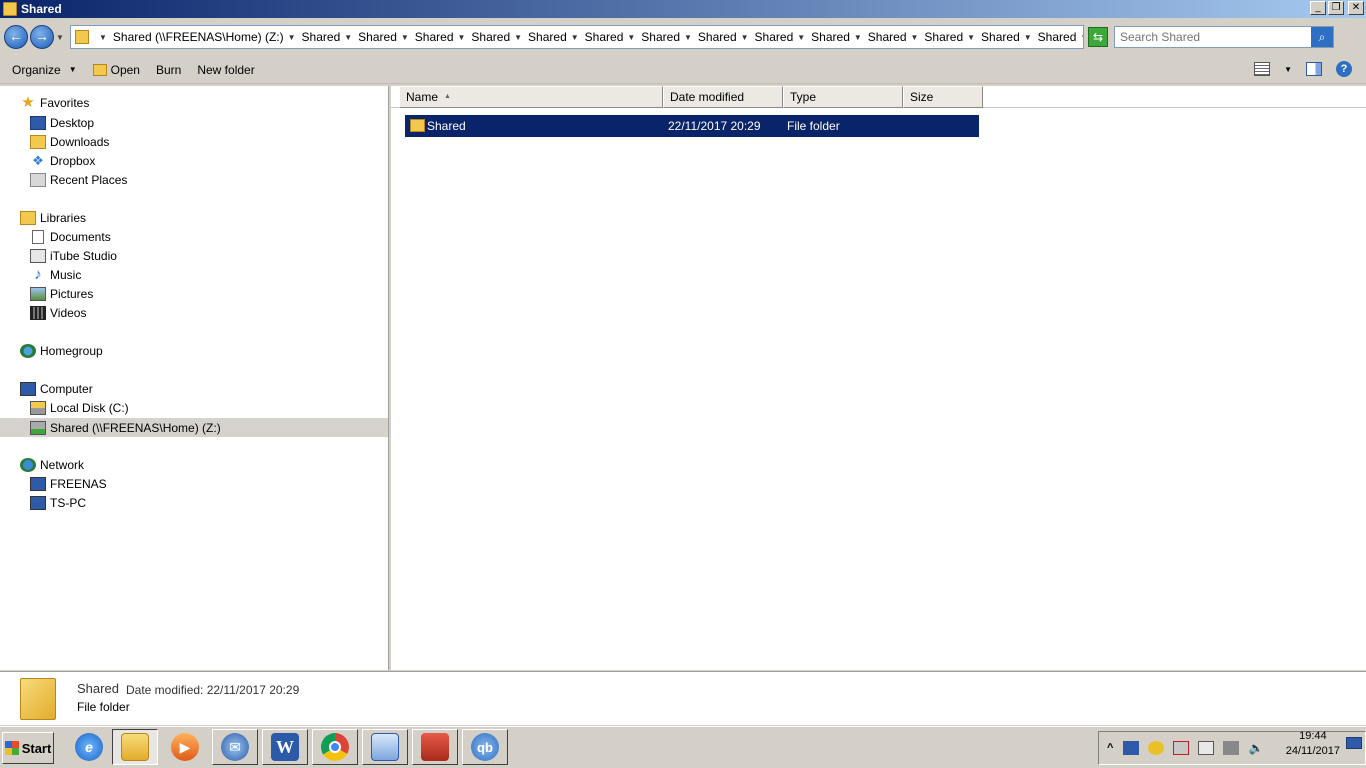 Image resolution: width=1366 pixels, height=768 pixels. I want to click on nav-item-pictures: Pictures, so click(61, 294).